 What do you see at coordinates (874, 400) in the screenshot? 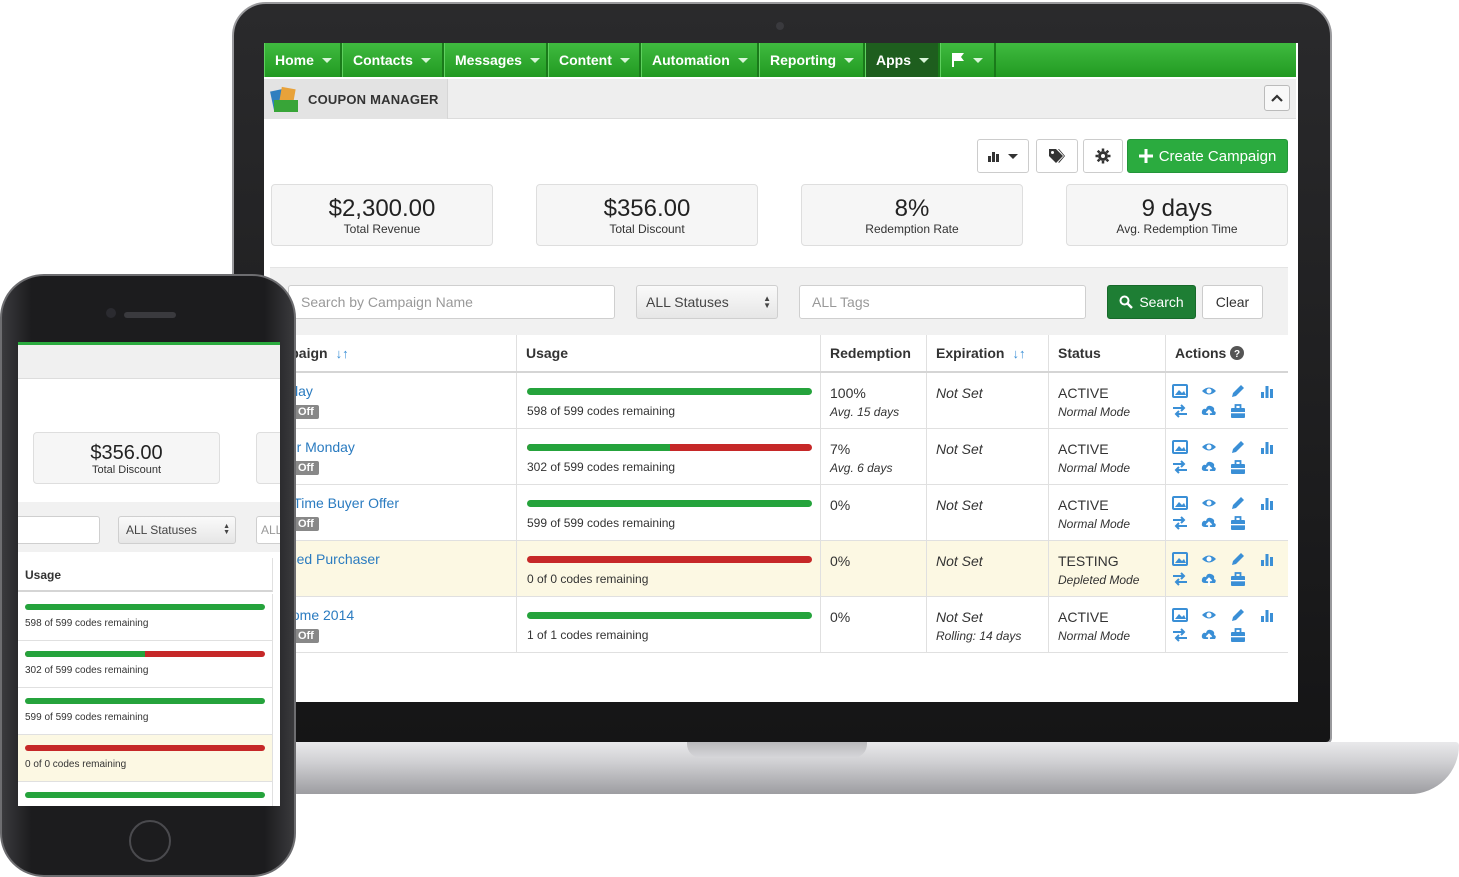
I see `cell-redemption: 100% Avg. 15 days` at bounding box center [874, 400].